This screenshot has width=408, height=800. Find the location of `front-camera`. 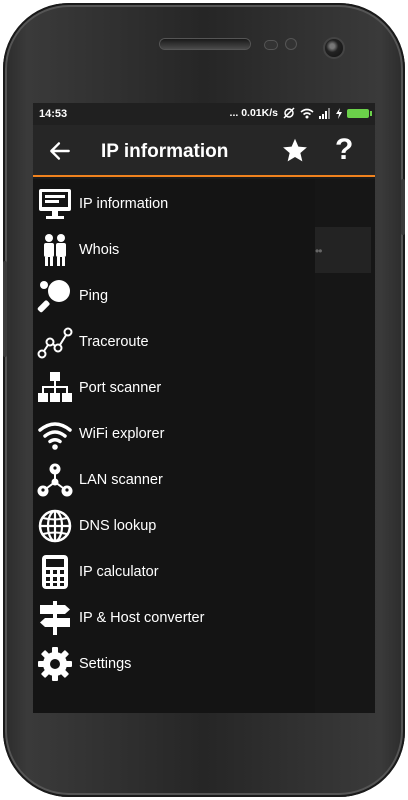

front-camera is located at coordinates (334, 48).